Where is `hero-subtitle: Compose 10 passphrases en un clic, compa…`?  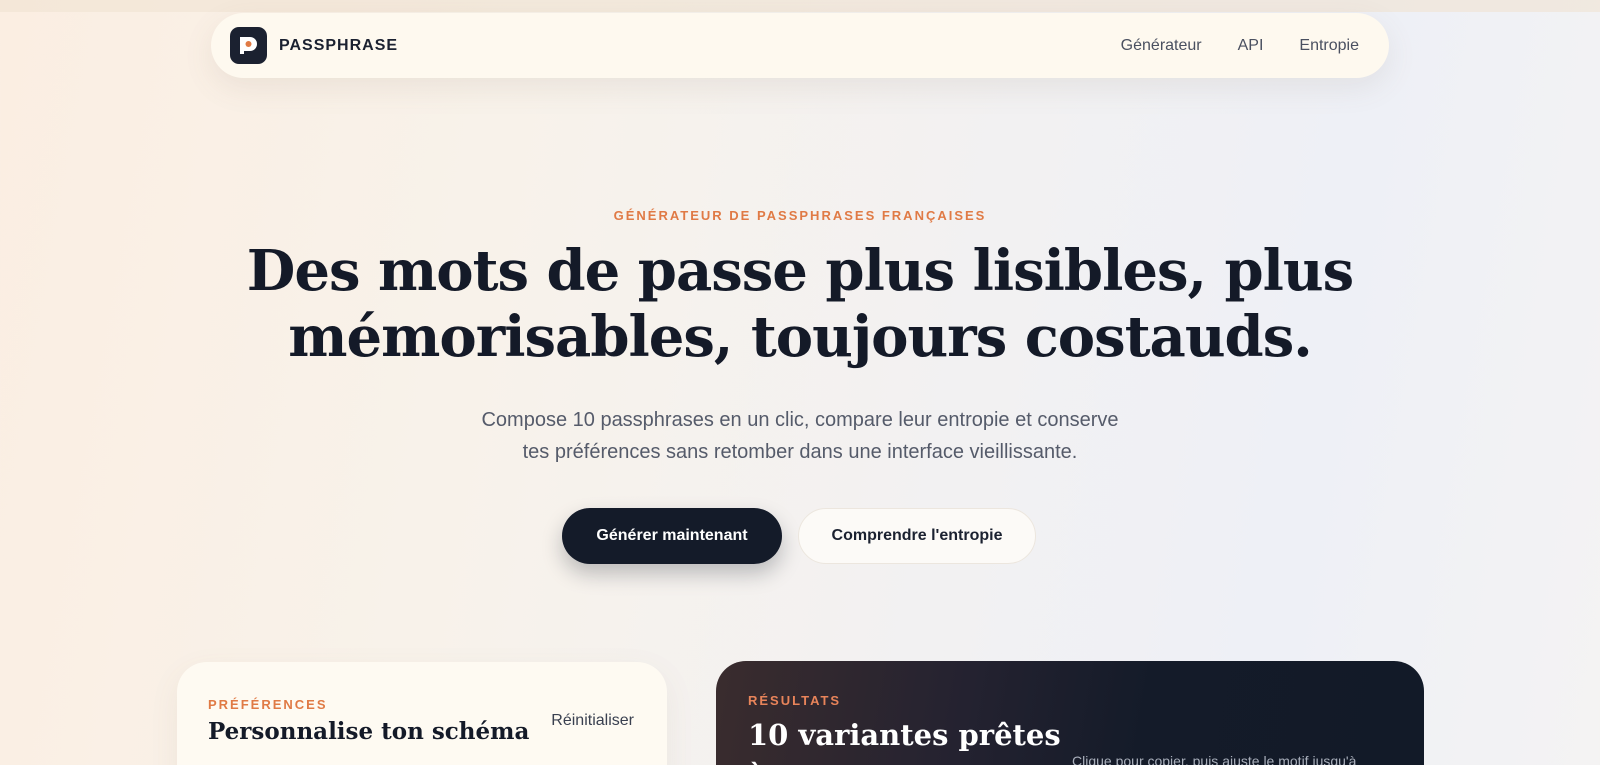
hero-subtitle: Compose 10 passphrases en un clic, compa… is located at coordinates (800, 436).